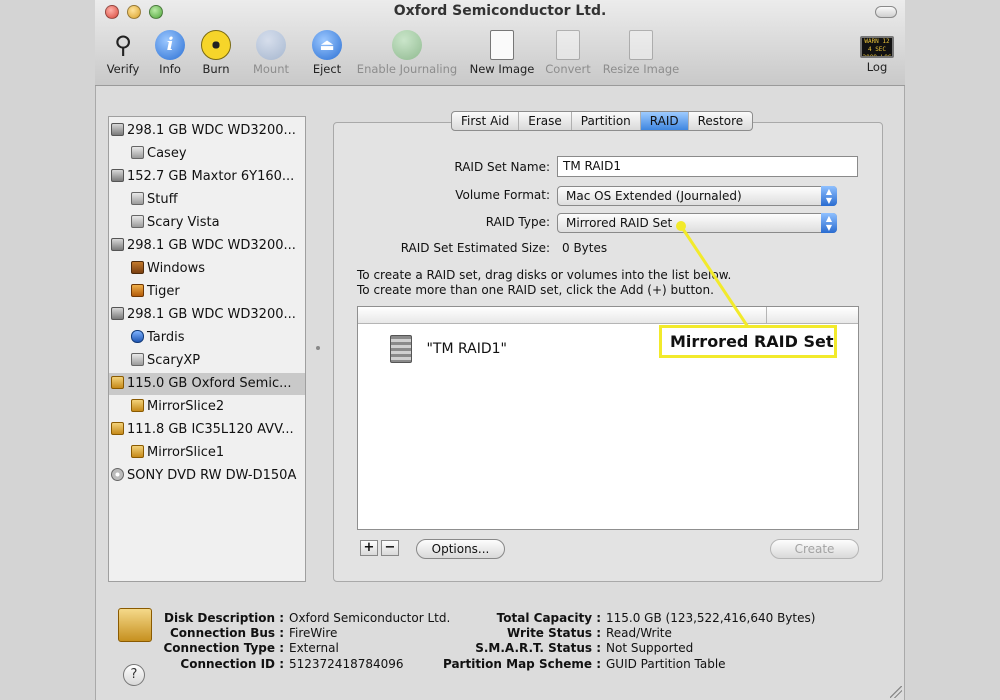 This screenshot has height=700, width=1000. I want to click on partition-map-value: GUID Partition Table, so click(666, 664).